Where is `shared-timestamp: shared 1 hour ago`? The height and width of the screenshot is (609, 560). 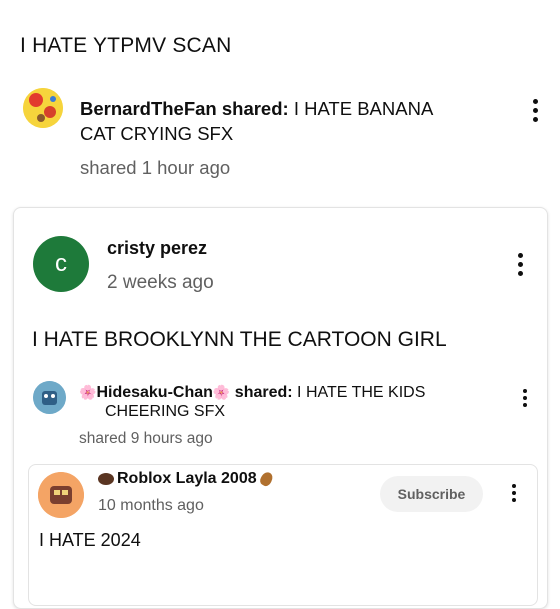
shared-timestamp: shared 1 hour ago is located at coordinates (155, 167).